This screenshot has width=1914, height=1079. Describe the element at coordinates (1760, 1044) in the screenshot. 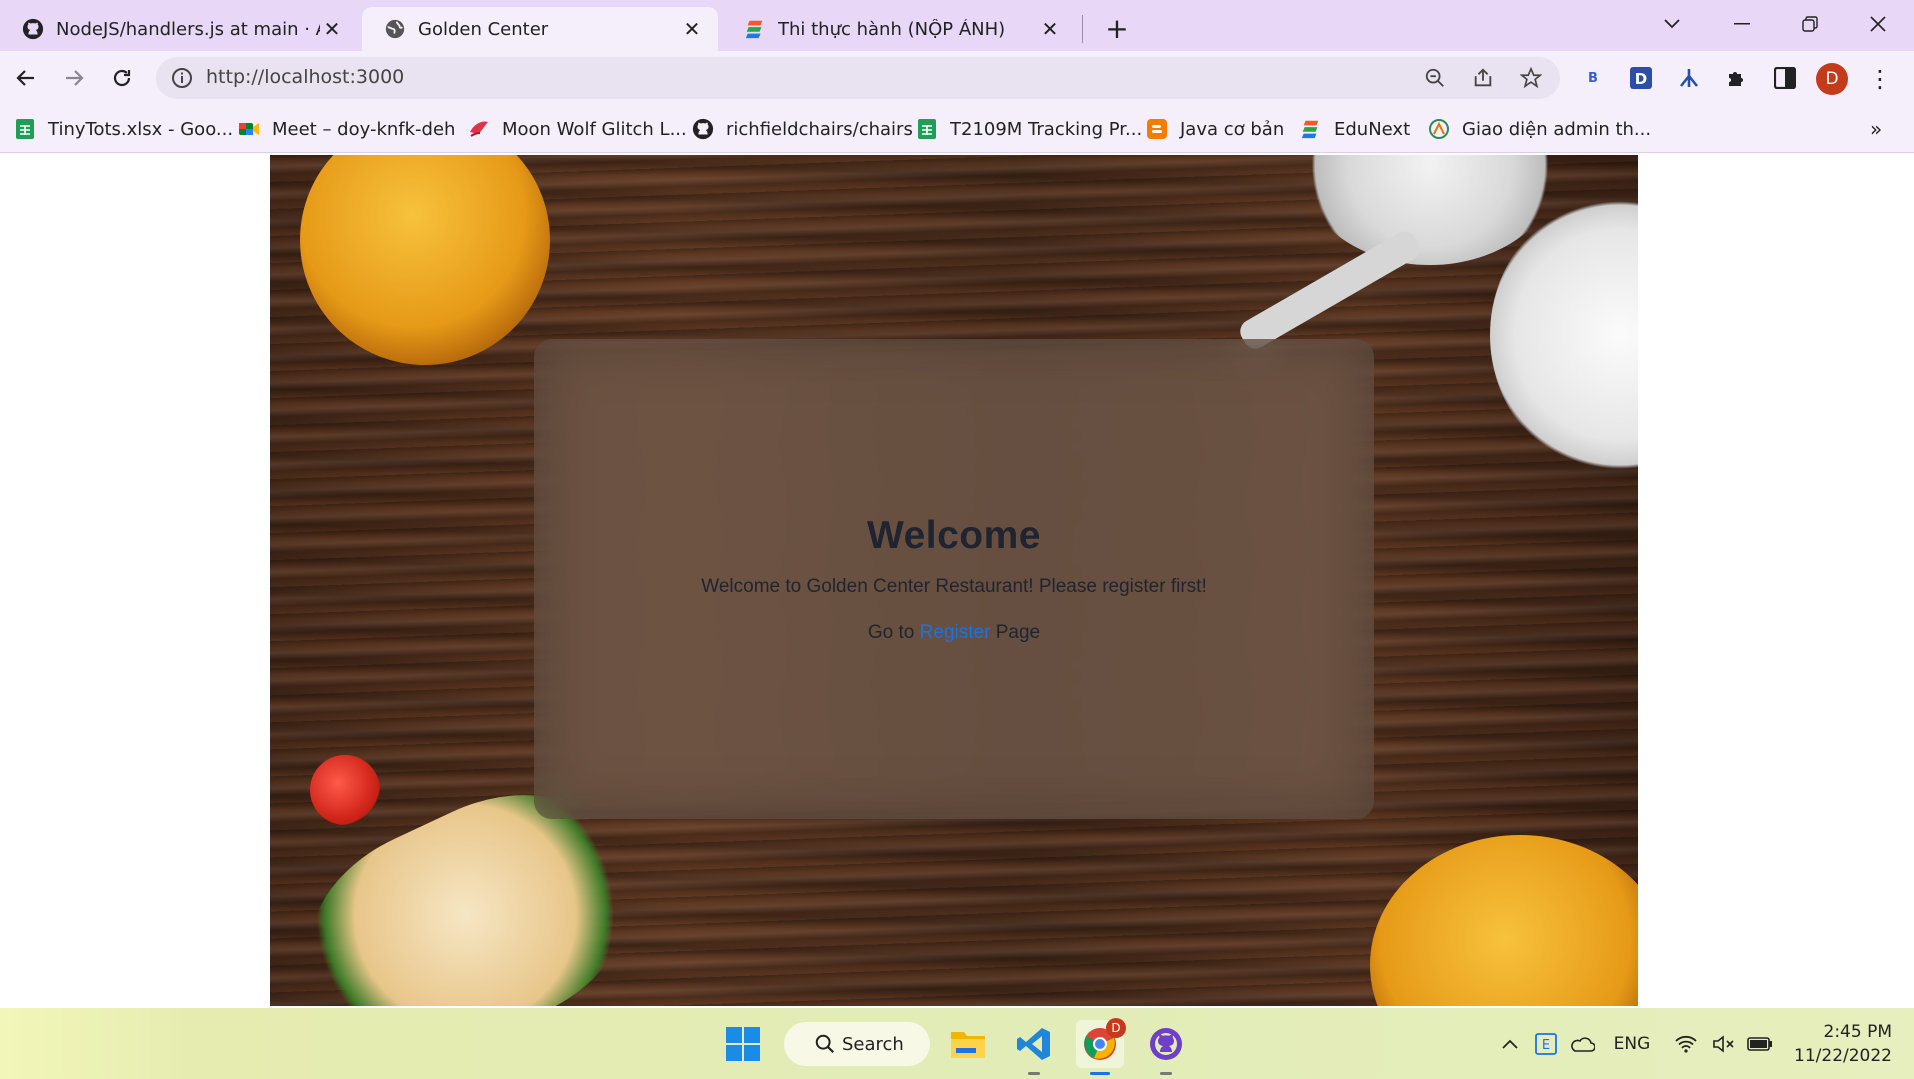

I see `battery-icon` at that location.